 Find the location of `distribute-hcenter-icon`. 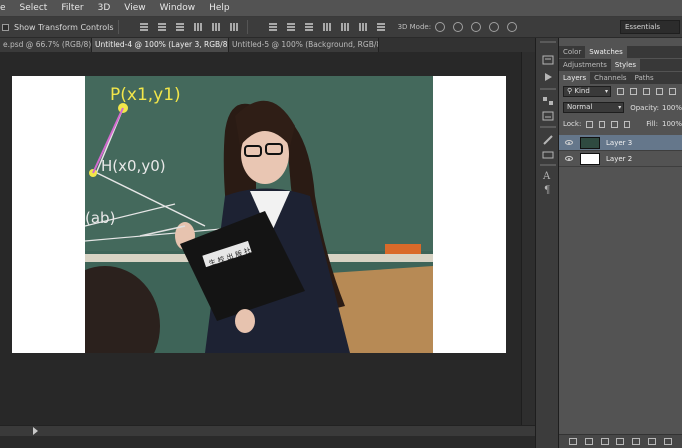

distribute-hcenter-icon is located at coordinates (345, 27).